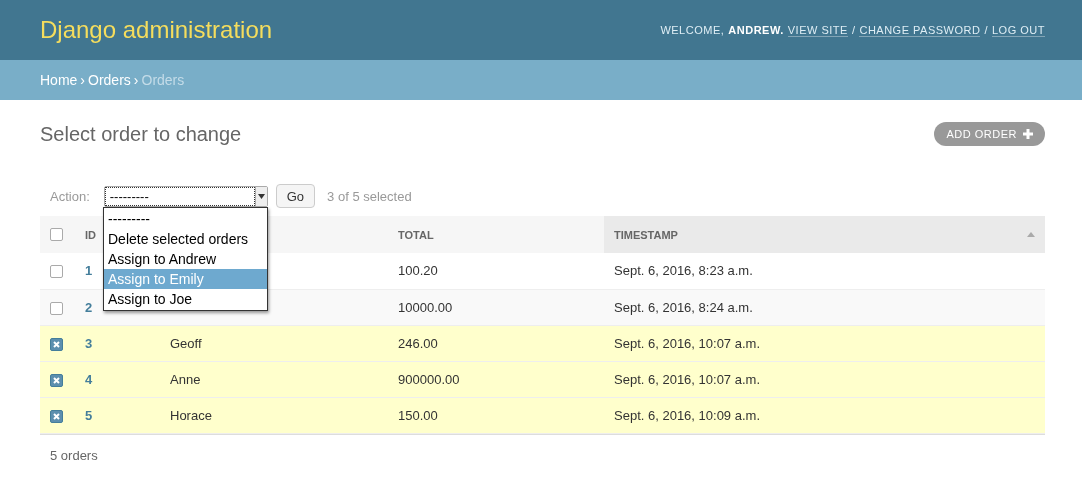  I want to click on customer-cell: Geoff, so click(186, 343).